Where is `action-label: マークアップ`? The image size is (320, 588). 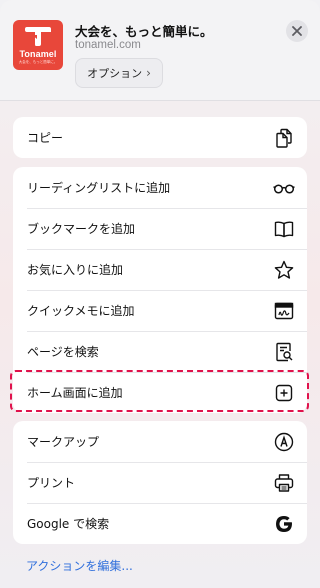
action-label: マークアップ is located at coordinates (63, 442).